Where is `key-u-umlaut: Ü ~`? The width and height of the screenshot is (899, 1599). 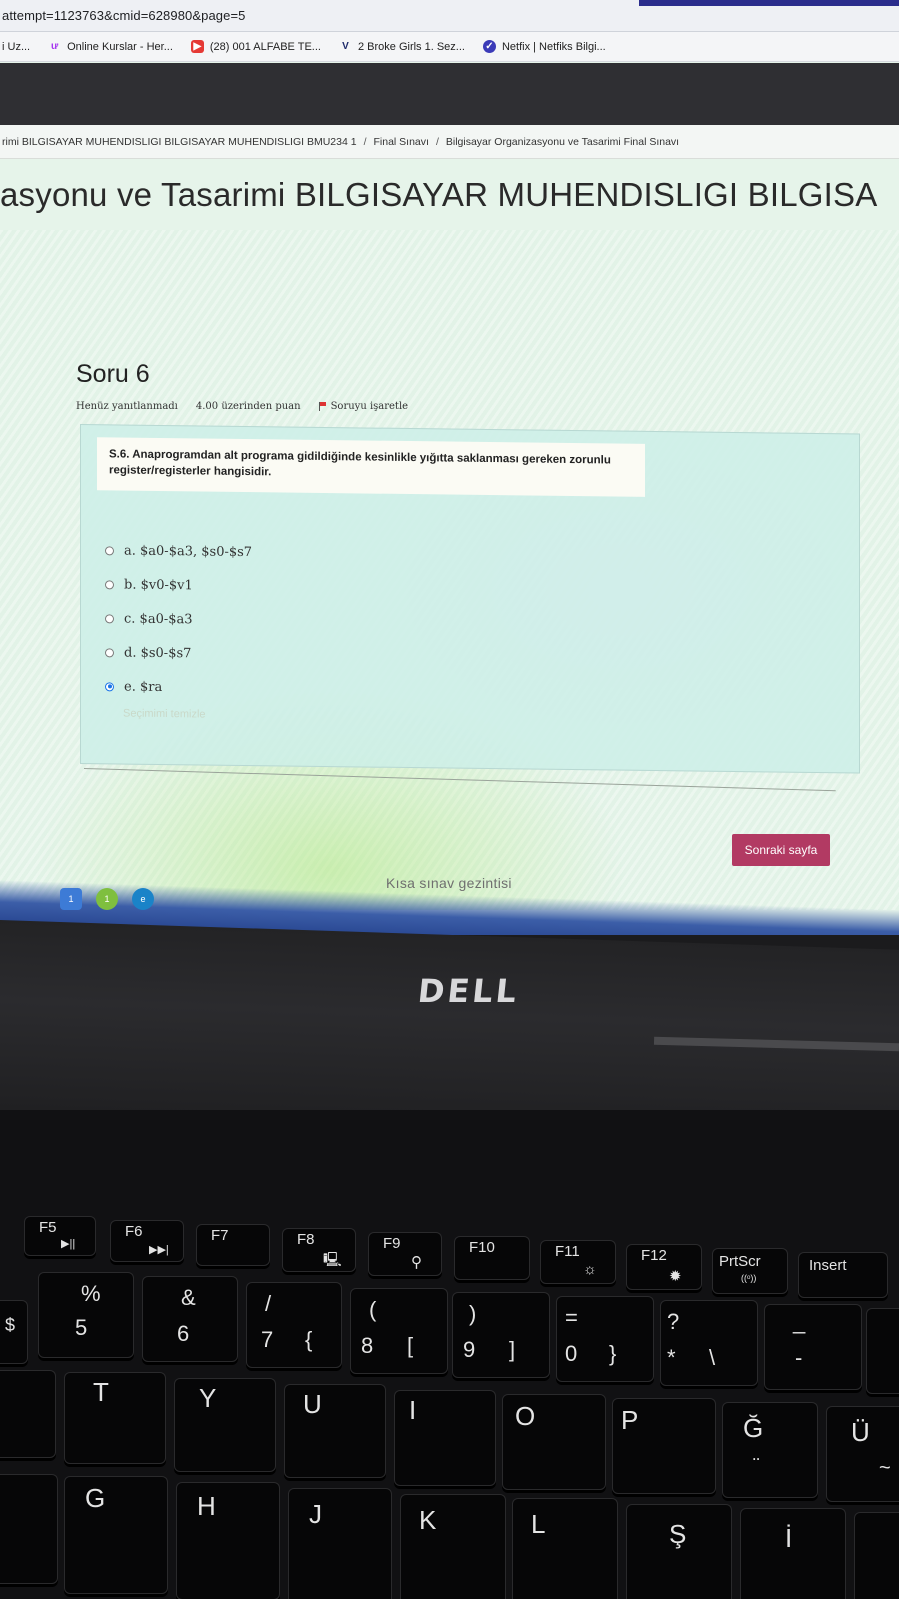 key-u-umlaut: Ü ~ is located at coordinates (862, 1454).